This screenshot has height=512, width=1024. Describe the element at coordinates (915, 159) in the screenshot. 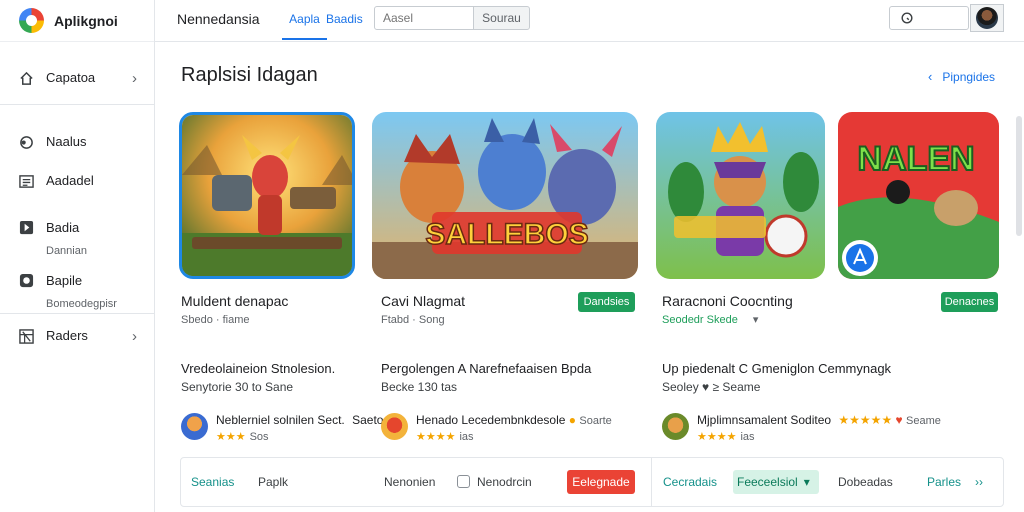

I see `svg-text: NALEN` at that location.